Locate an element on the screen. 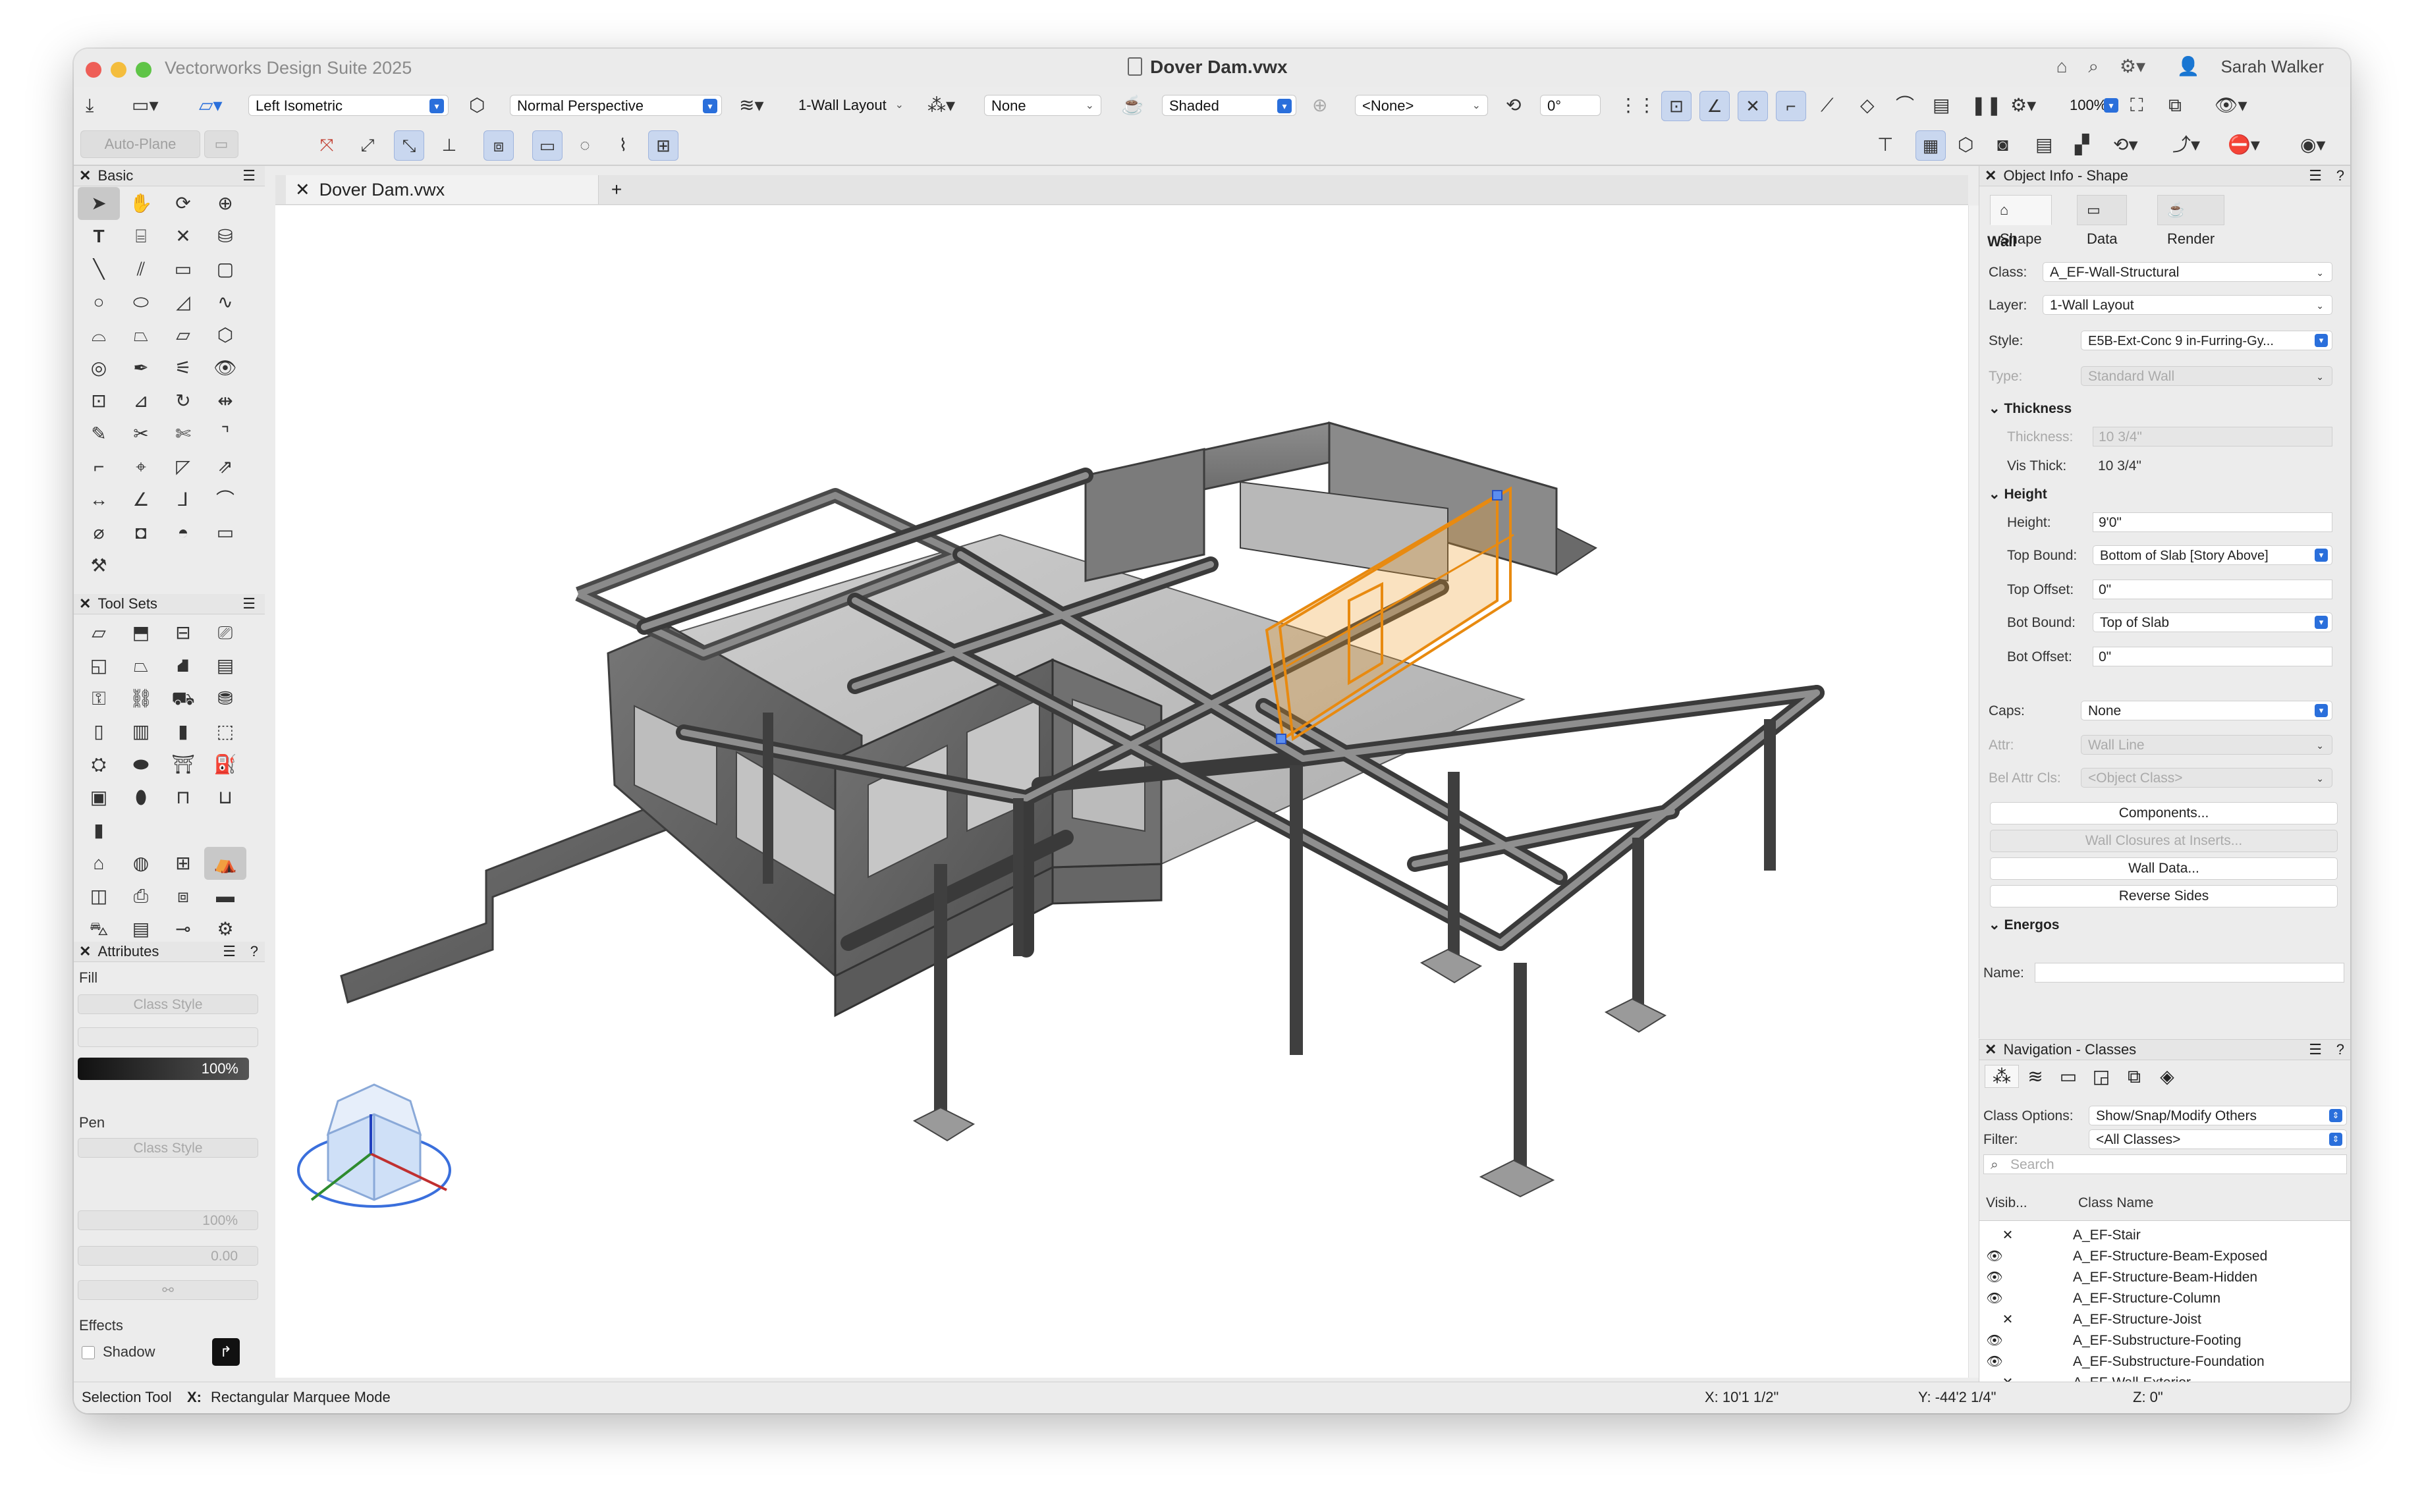 The width and height of the screenshot is (2424, 1512). toolset-bench-icon: ⛩ is located at coordinates (183, 764).